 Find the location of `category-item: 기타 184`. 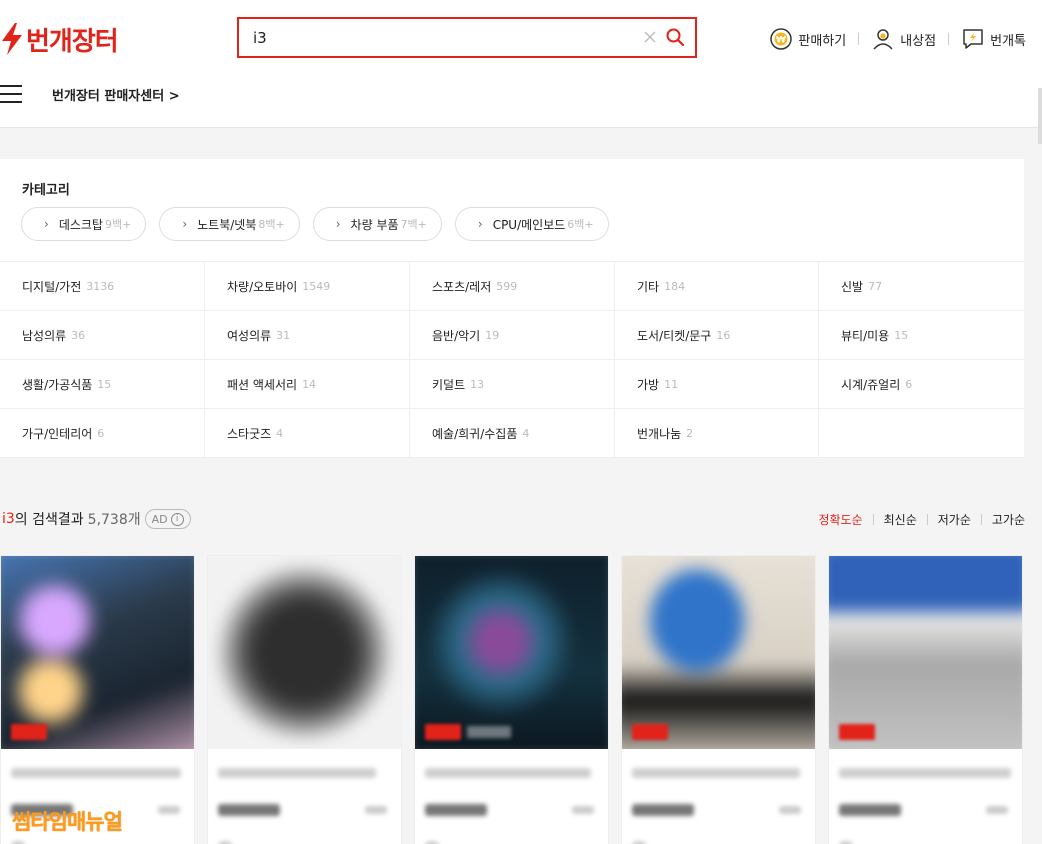

category-item: 기타 184 is located at coordinates (717, 286).